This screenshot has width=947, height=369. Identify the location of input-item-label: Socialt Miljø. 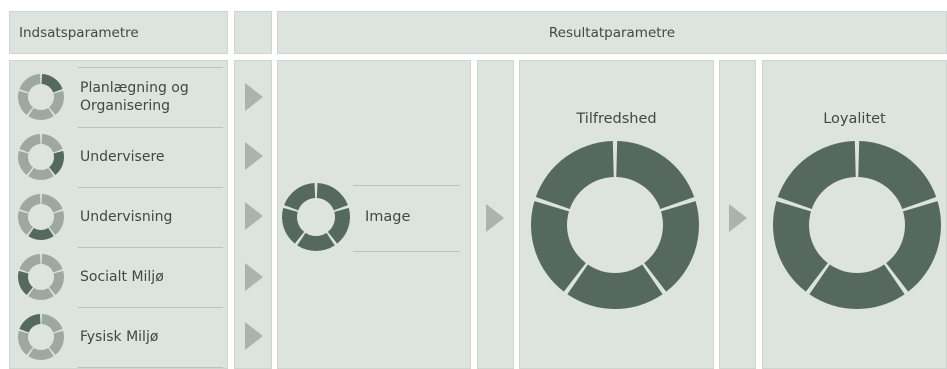
(122, 277).